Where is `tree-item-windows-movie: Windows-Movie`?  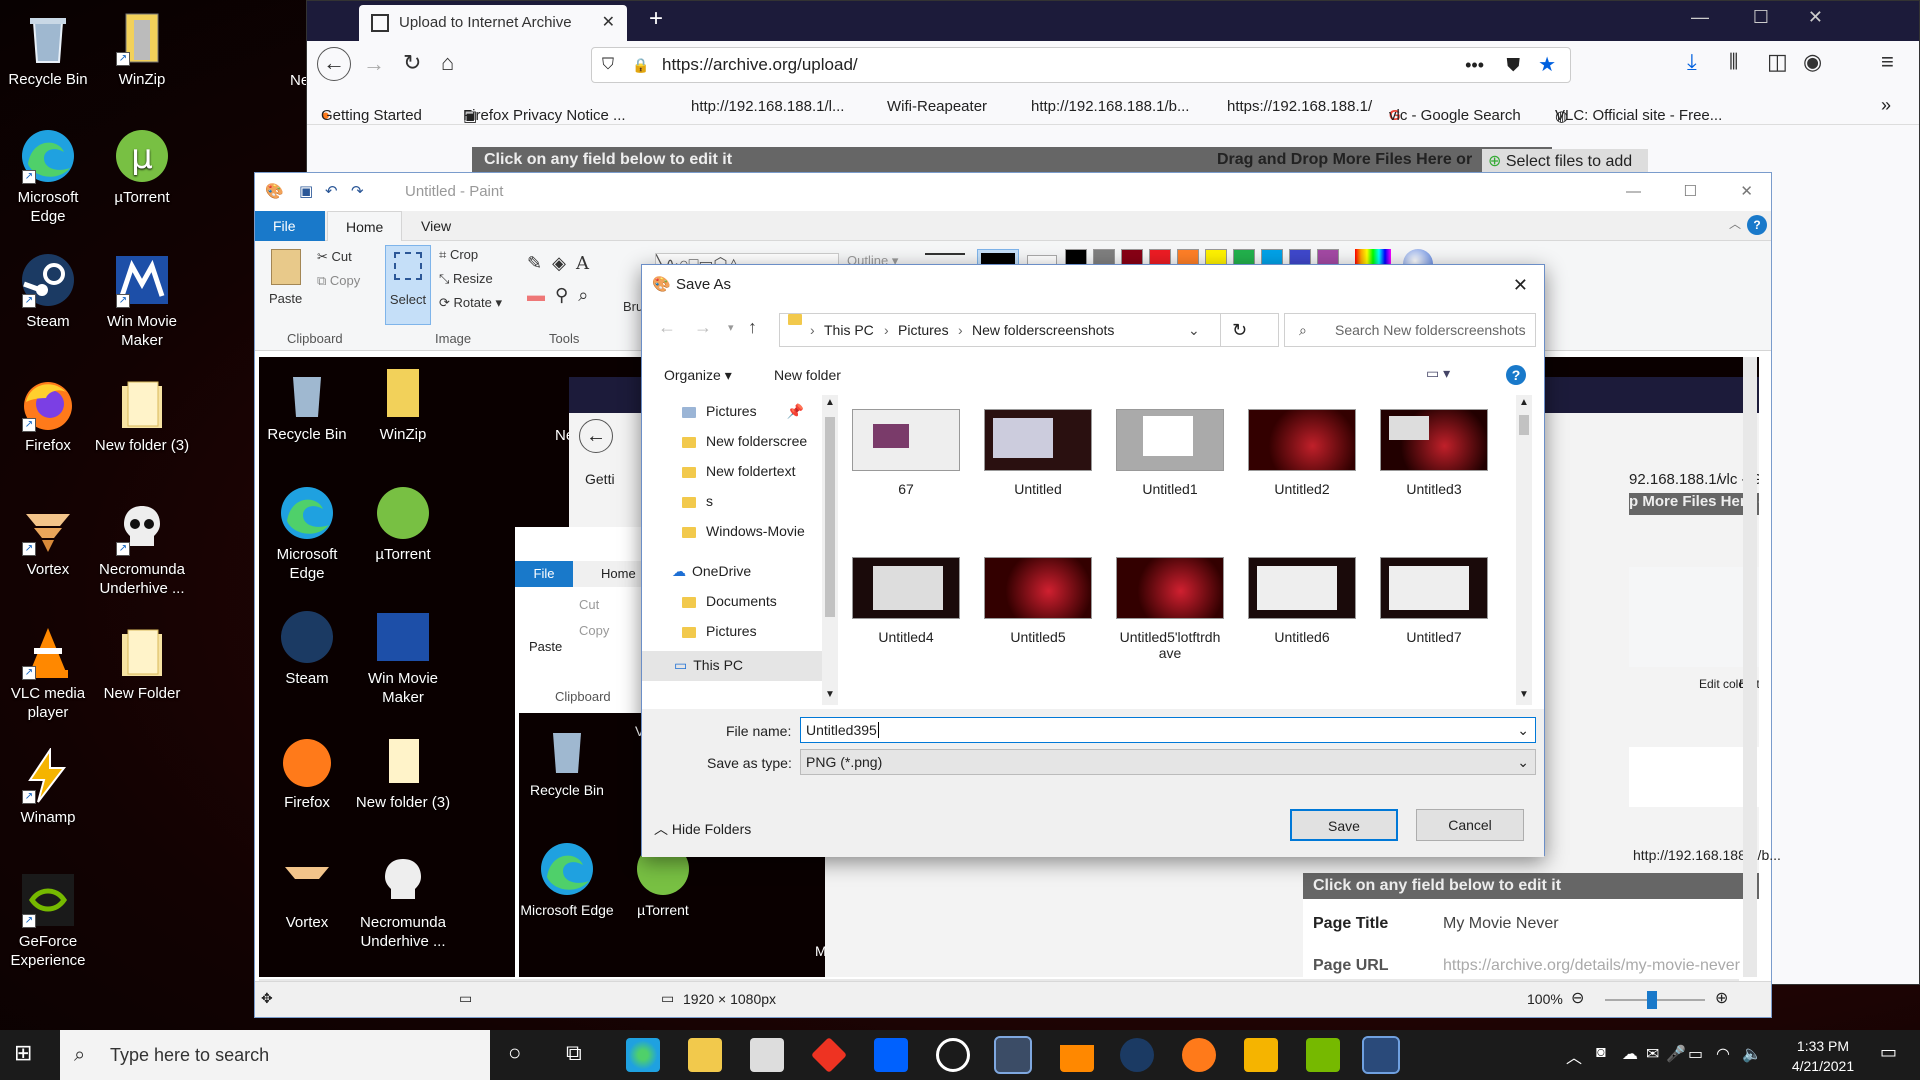
tree-item-windows-movie: Windows-Movie is located at coordinates (743, 531).